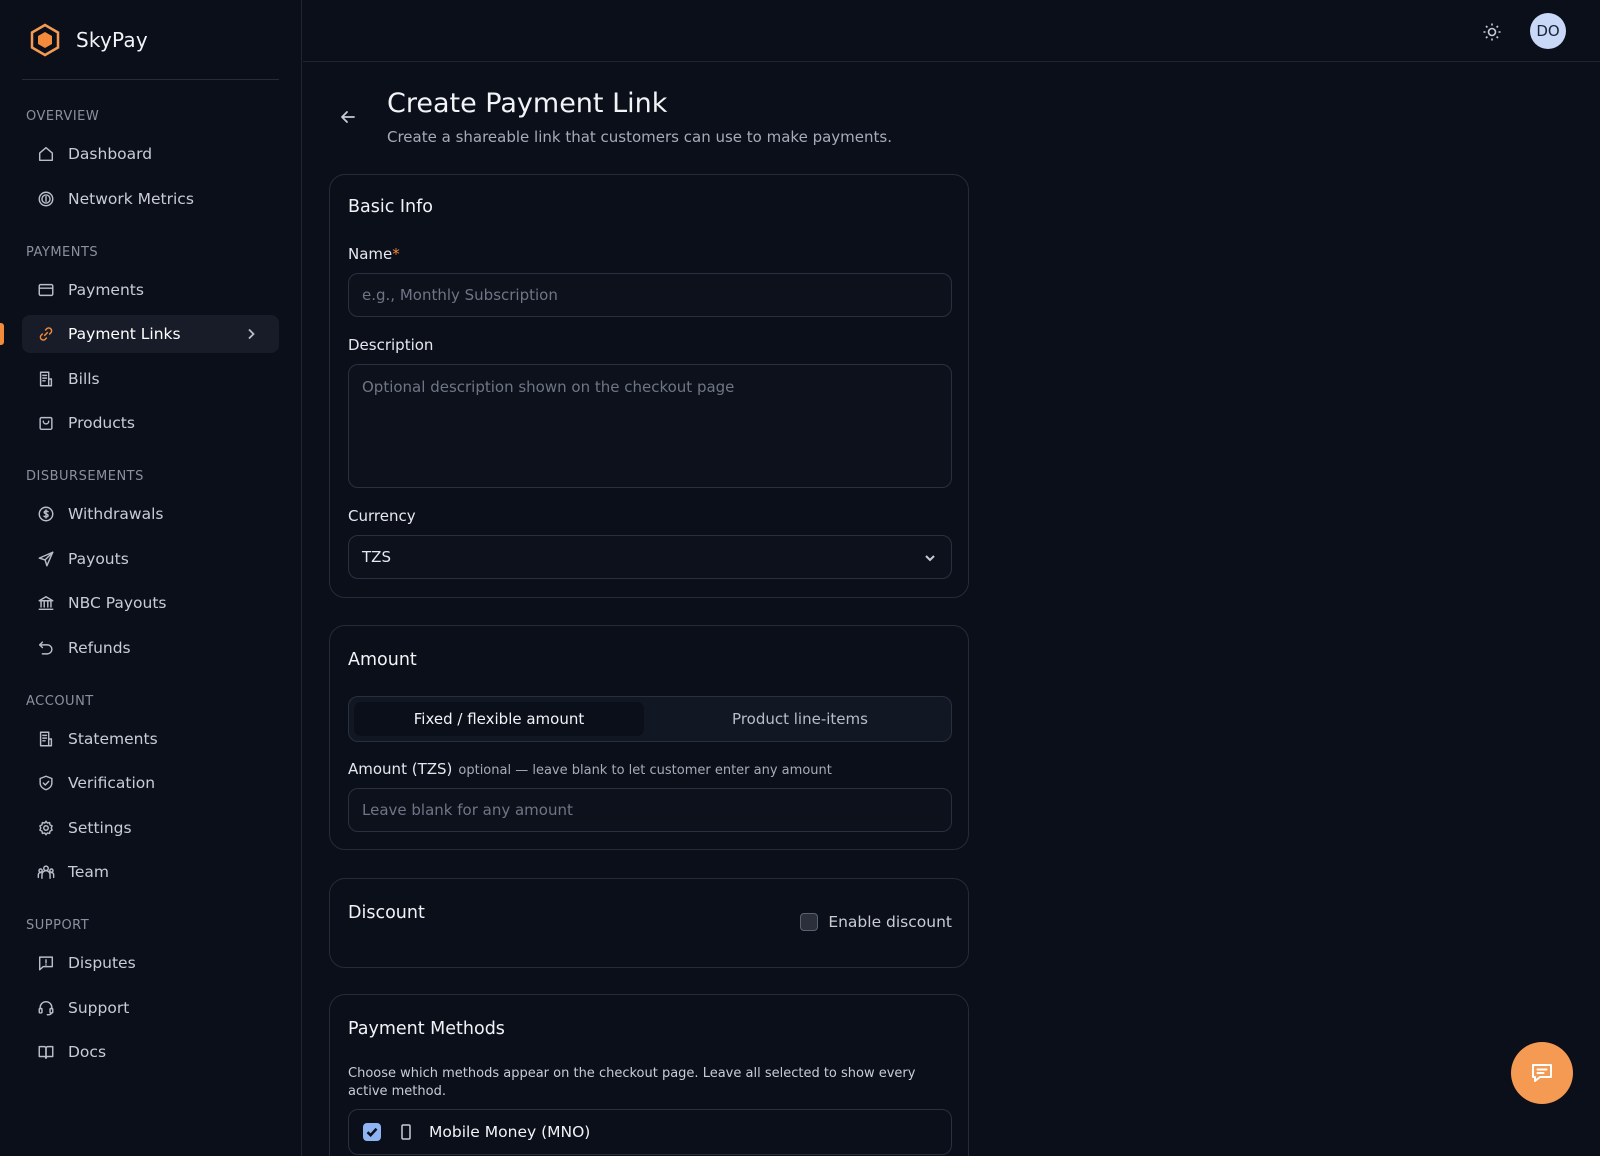 The image size is (1600, 1156). Describe the element at coordinates (85, 476) in the screenshot. I see `section-title: DISBURSEMENTS` at that location.